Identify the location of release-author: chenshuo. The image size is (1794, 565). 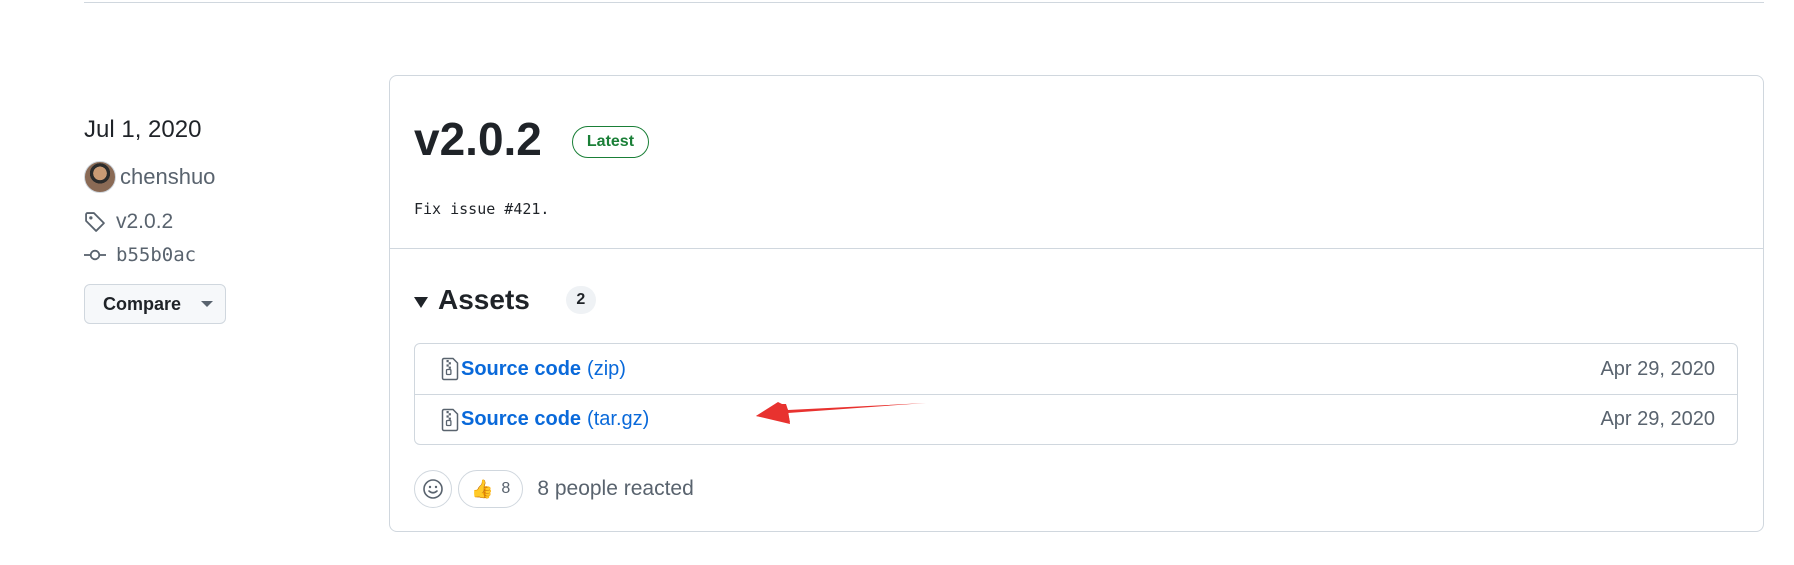
(149, 177).